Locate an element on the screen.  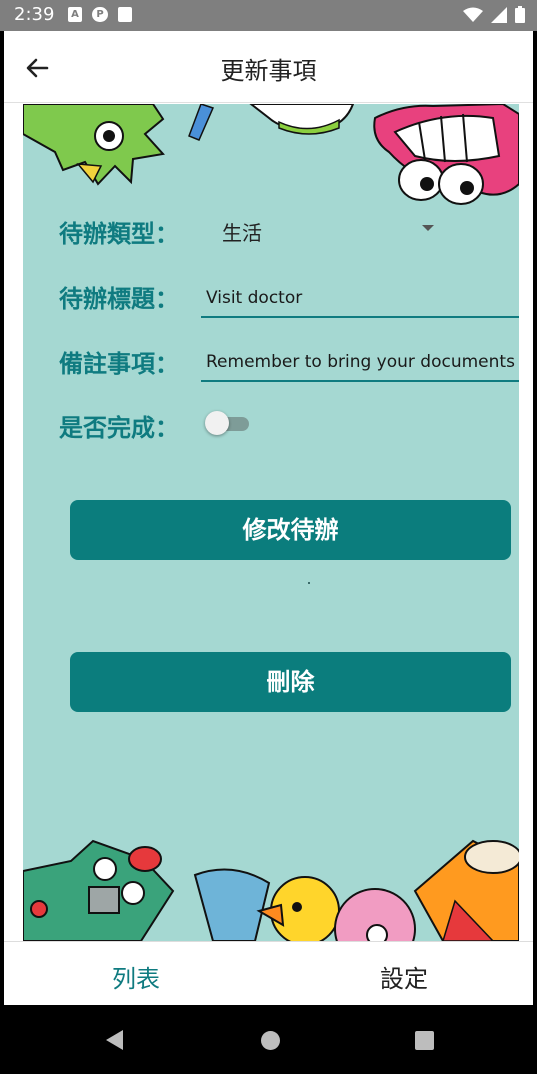
switch-thumb is located at coordinates (217, 423).